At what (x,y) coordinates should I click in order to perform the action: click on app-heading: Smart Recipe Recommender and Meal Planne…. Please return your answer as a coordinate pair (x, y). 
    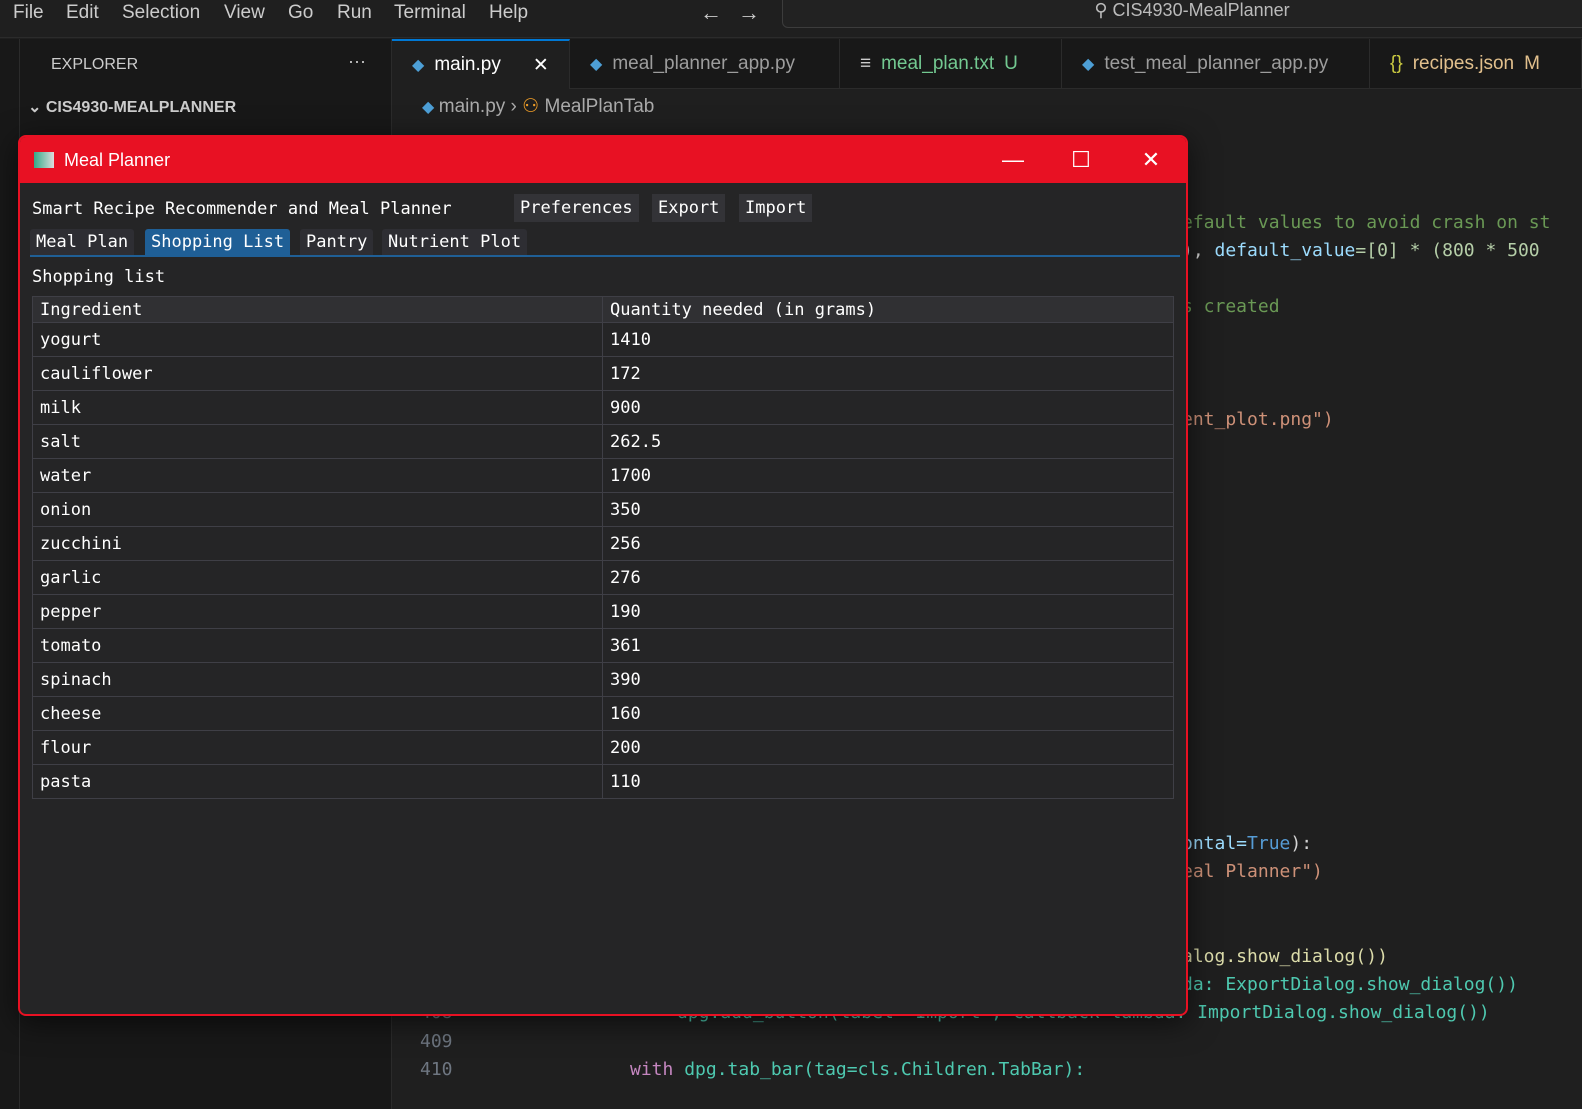
    Looking at the image, I should click on (242, 209).